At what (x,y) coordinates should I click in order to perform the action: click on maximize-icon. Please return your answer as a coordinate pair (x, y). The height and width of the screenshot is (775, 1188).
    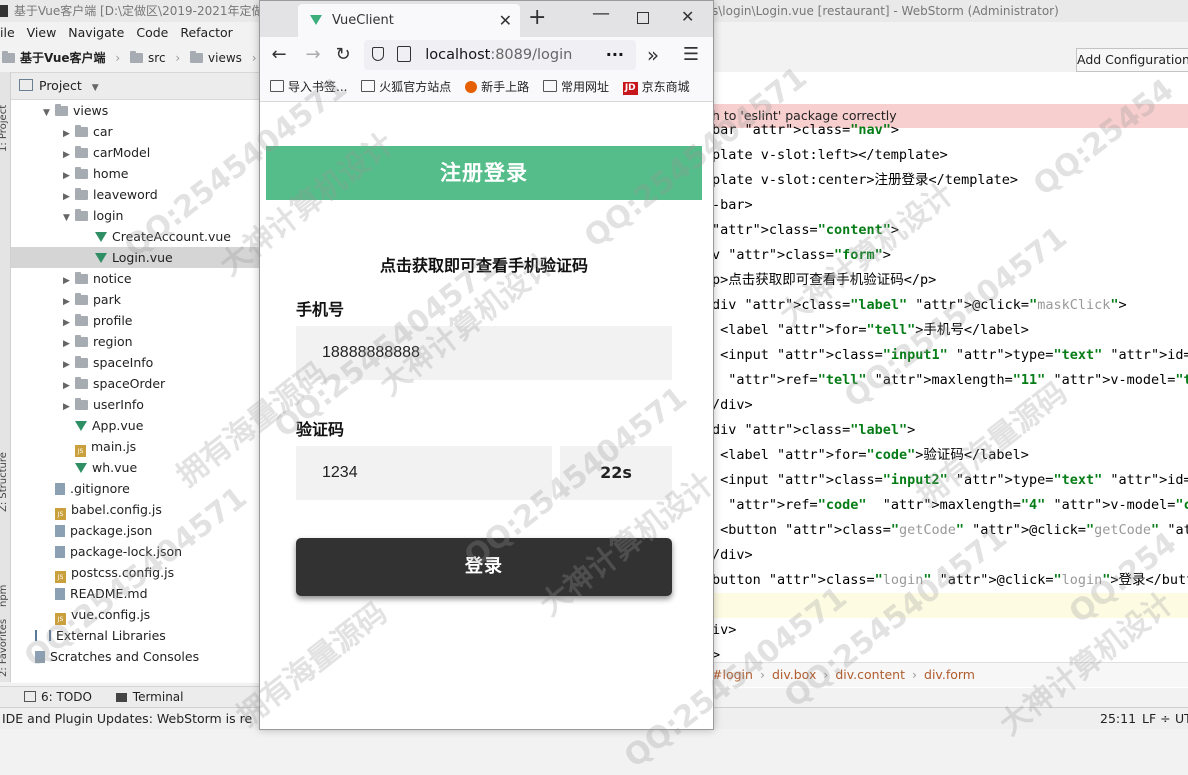
    Looking at the image, I should click on (643, 18).